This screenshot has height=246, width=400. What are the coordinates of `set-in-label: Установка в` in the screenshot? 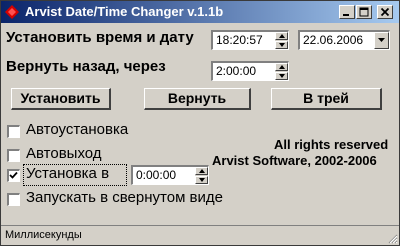 It's located at (67, 173).